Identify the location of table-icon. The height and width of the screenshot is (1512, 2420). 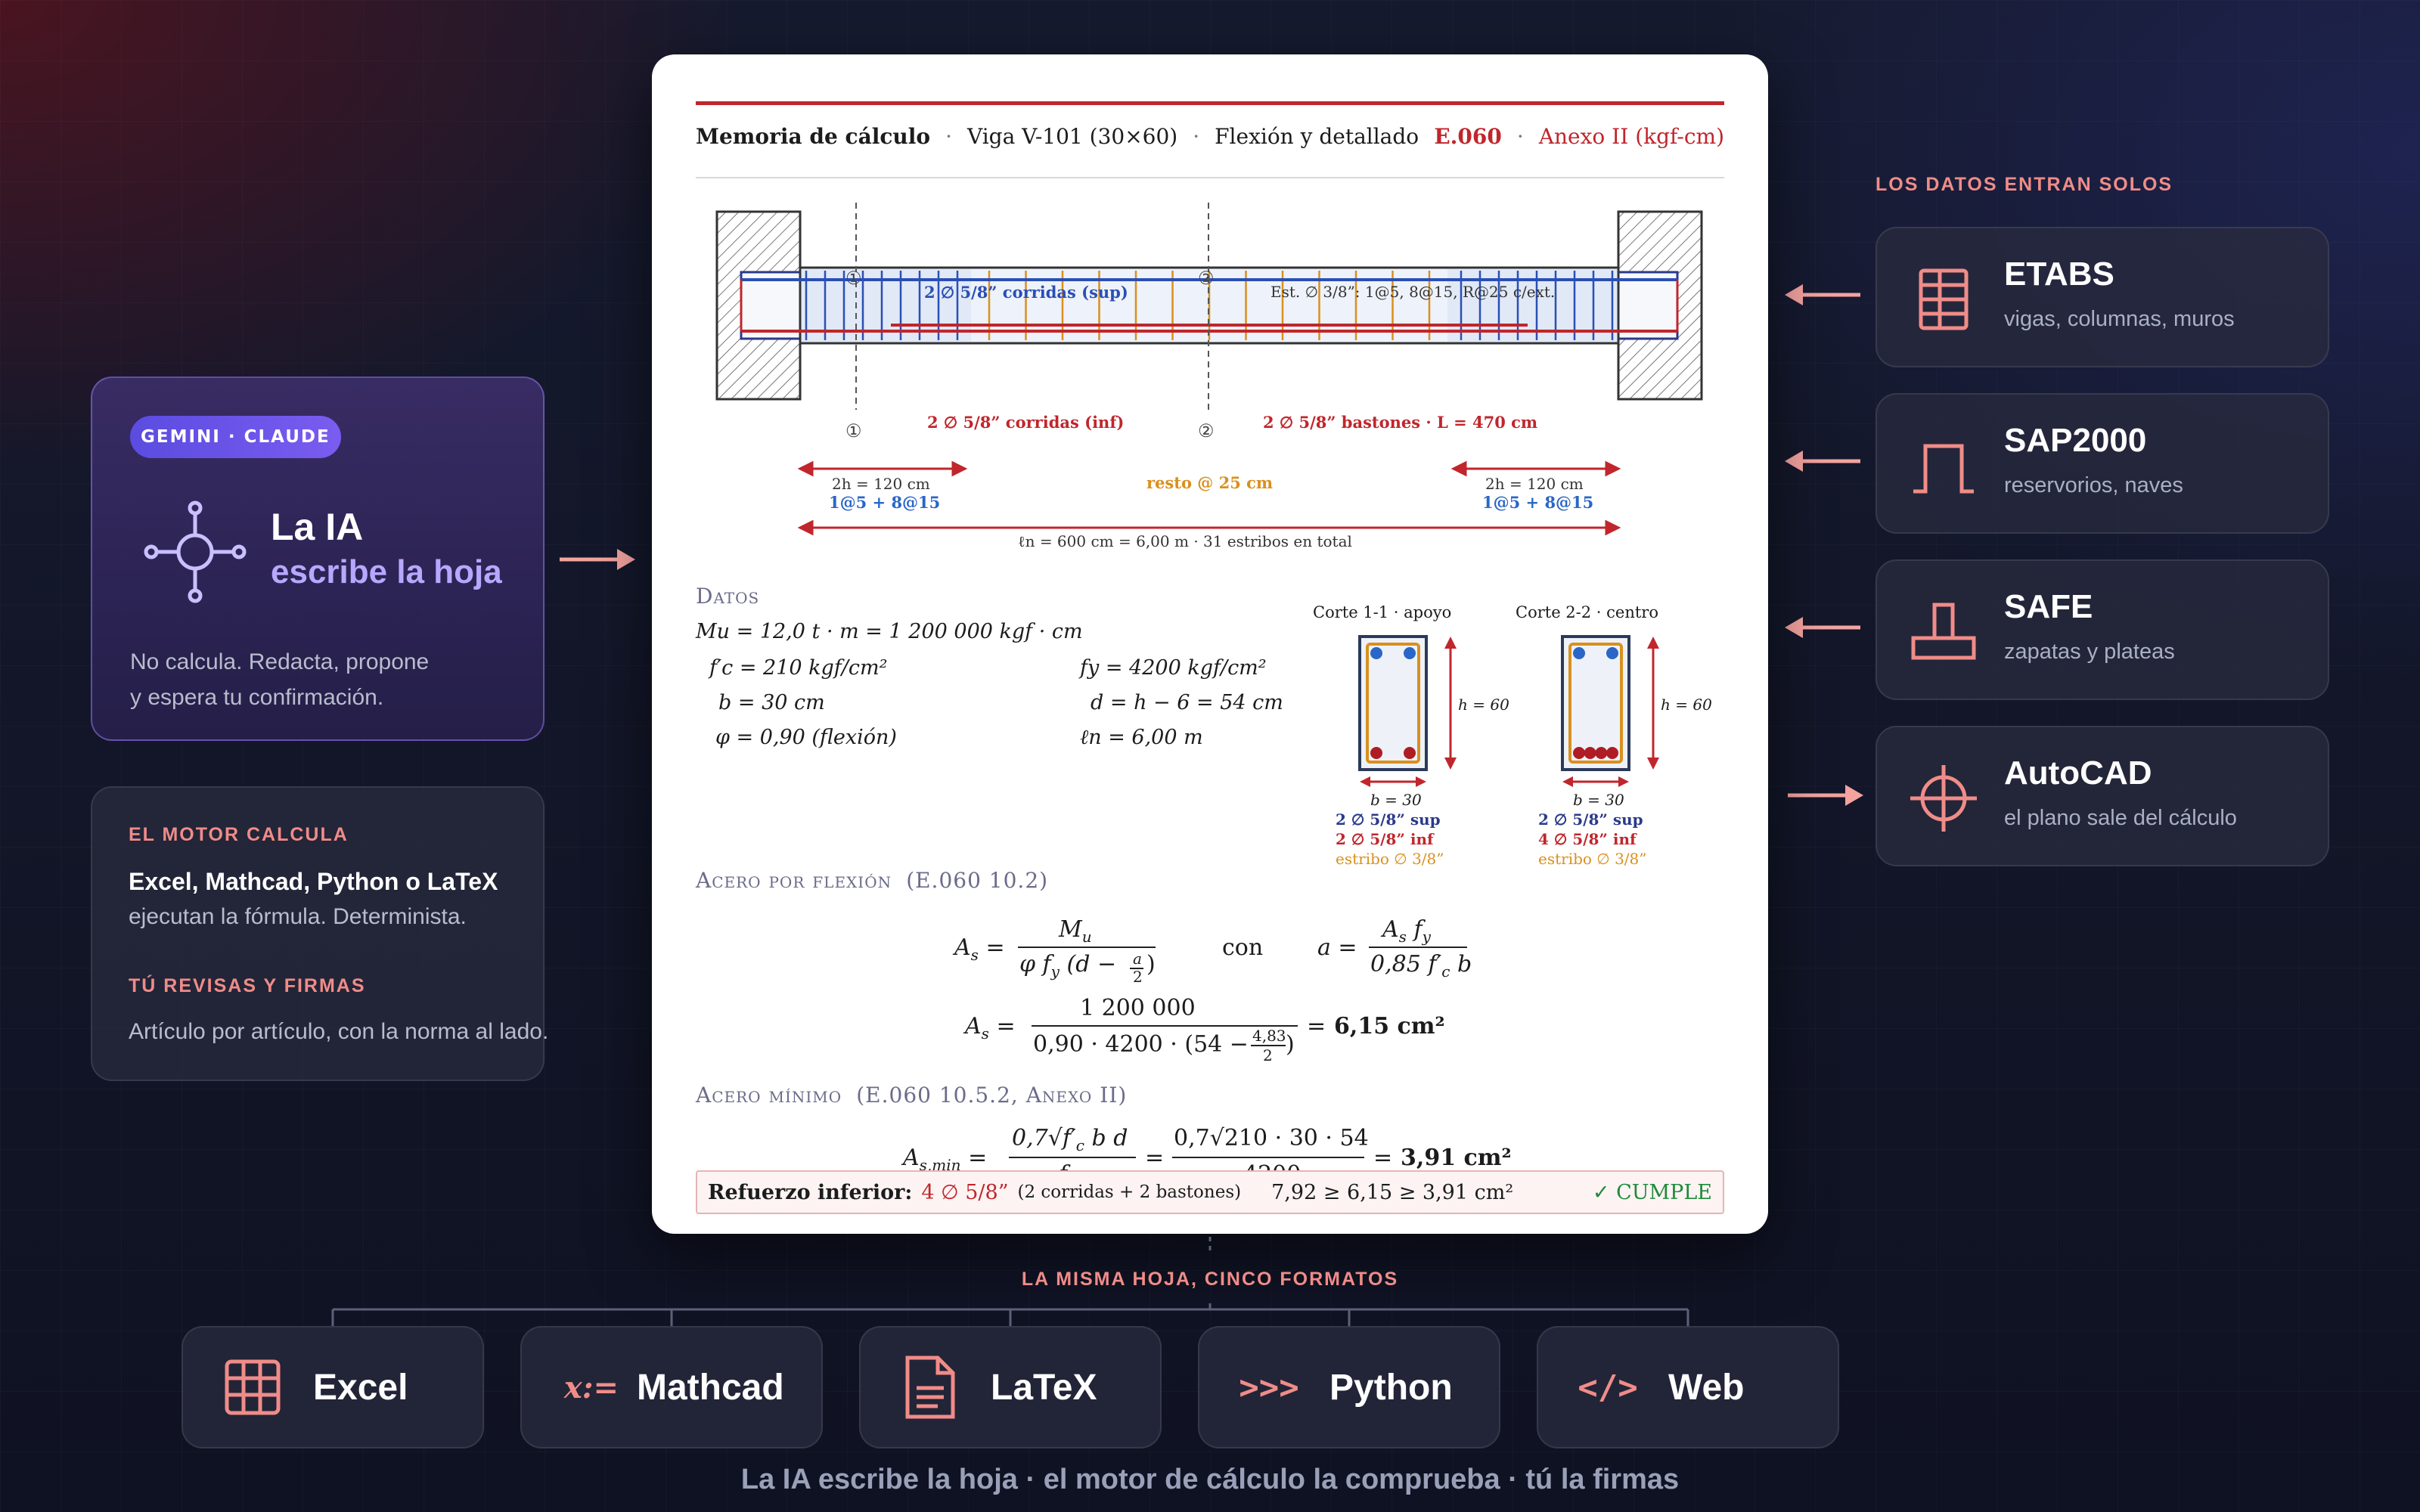
(1944, 299).